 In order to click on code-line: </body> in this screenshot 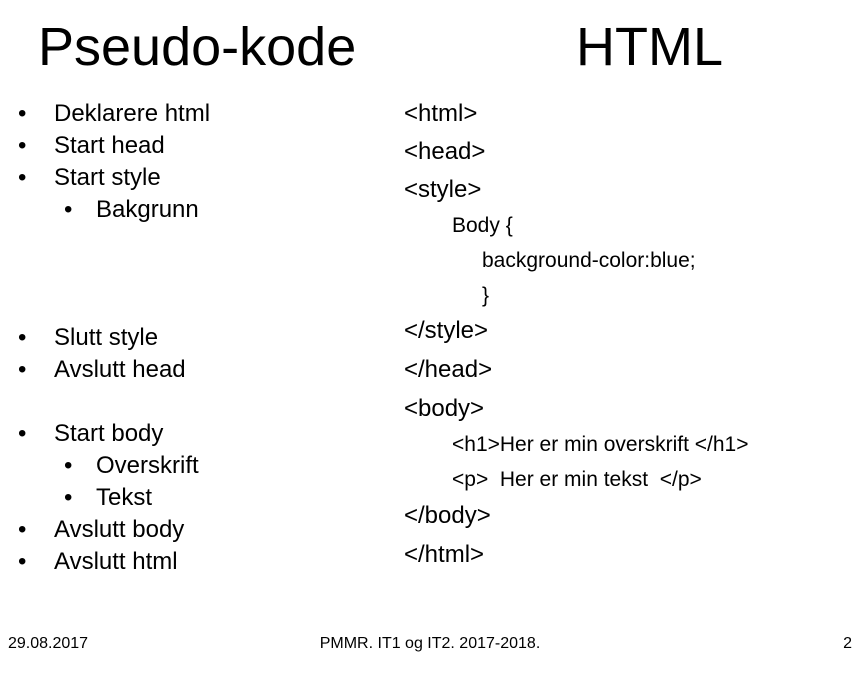, I will do `click(447, 515)`.